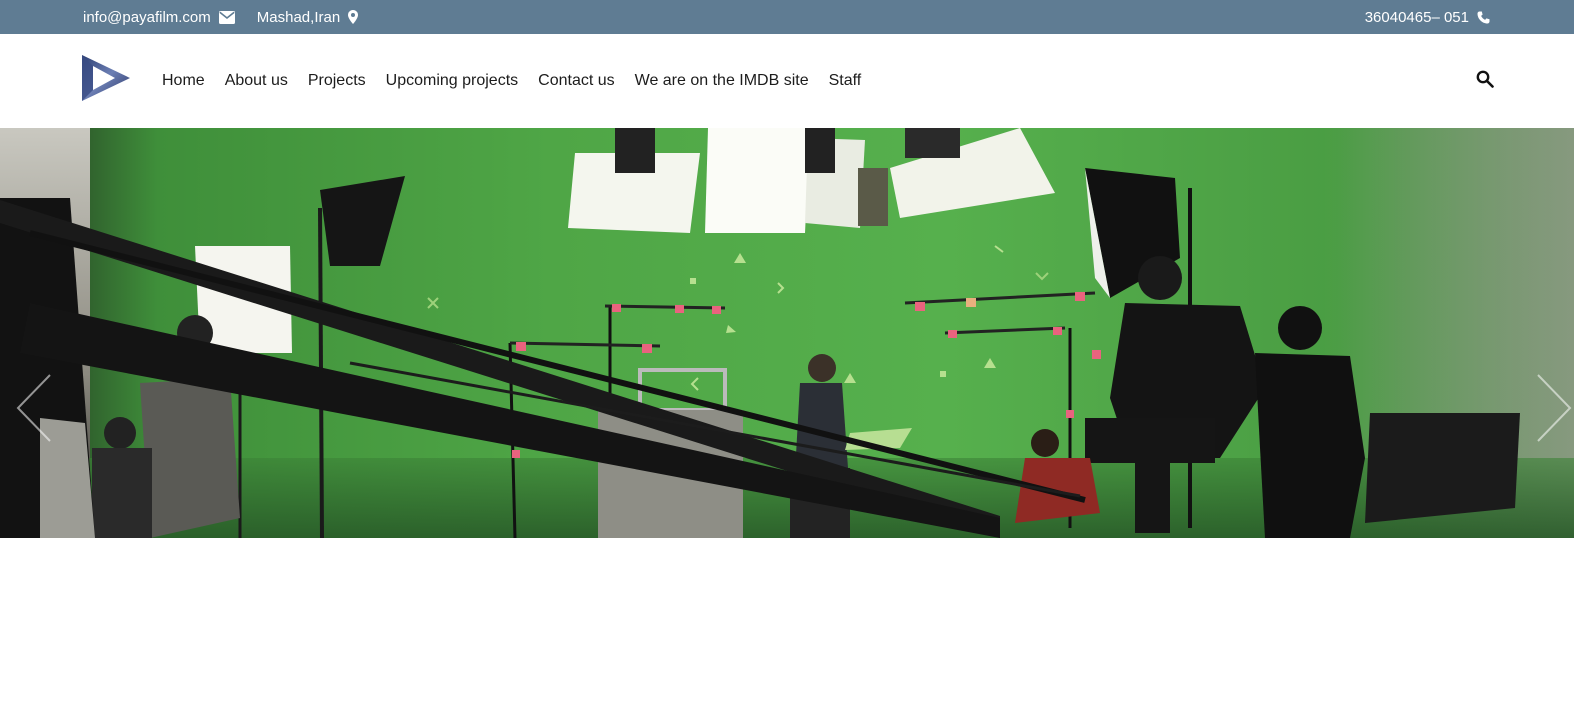 This screenshot has width=1574, height=716. What do you see at coordinates (1417, 17) in the screenshot?
I see `phone-link: 36040465– 051` at bounding box center [1417, 17].